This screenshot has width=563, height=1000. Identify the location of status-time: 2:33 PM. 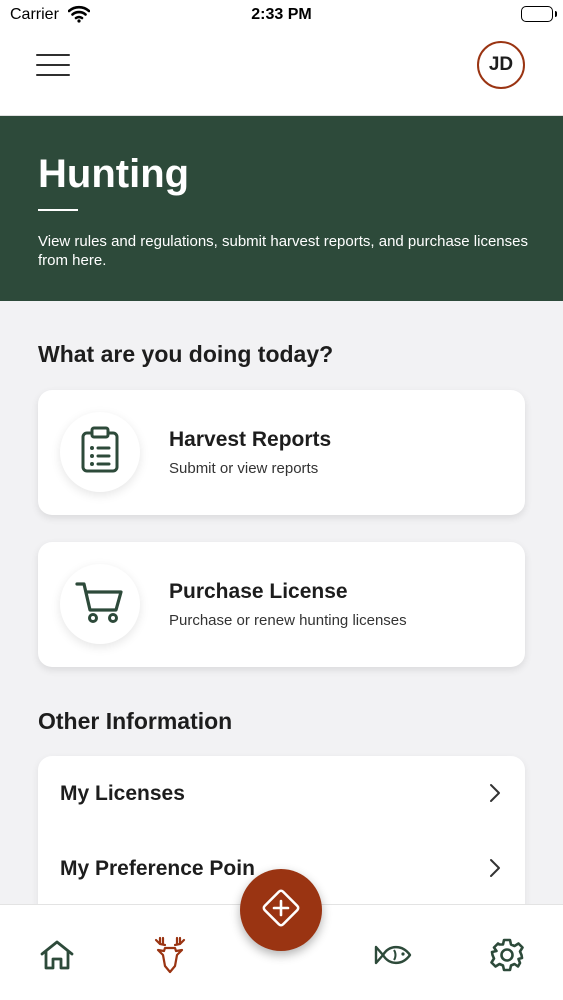
(281, 14).